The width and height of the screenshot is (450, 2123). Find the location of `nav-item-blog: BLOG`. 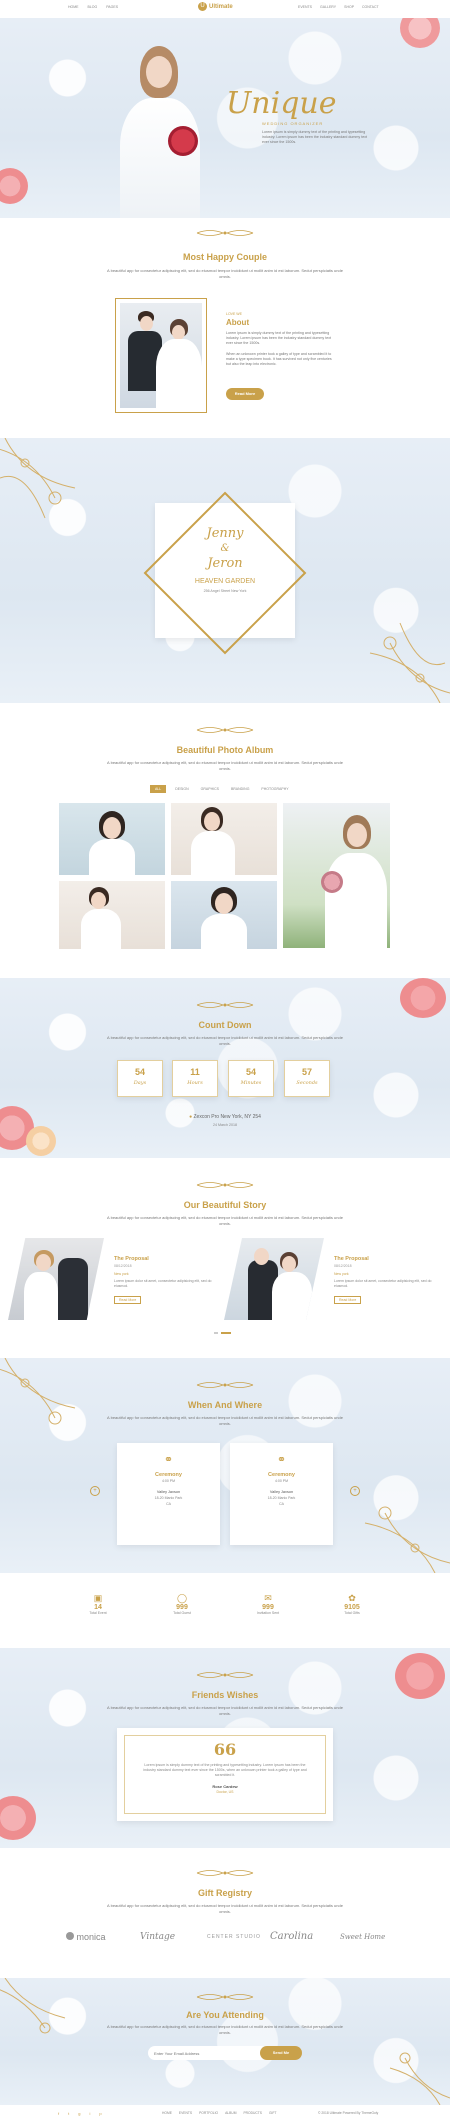

nav-item-blog: BLOG is located at coordinates (93, 7).